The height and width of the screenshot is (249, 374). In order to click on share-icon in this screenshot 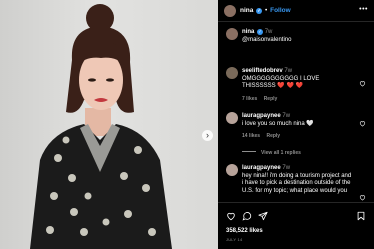, I will do `click(263, 216)`.